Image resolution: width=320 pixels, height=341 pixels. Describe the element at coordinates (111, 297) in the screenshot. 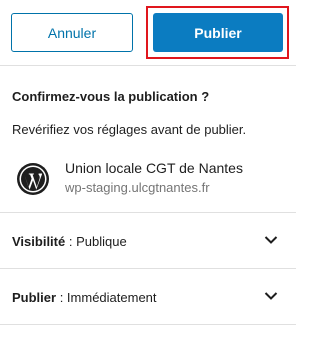

I see `publish-schedule-value: Immédiatement` at that location.